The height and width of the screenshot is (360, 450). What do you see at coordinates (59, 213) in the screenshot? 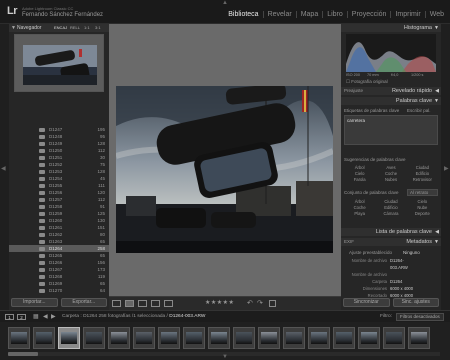
I see `folder-row: D1259 125` at bounding box center [59, 213].